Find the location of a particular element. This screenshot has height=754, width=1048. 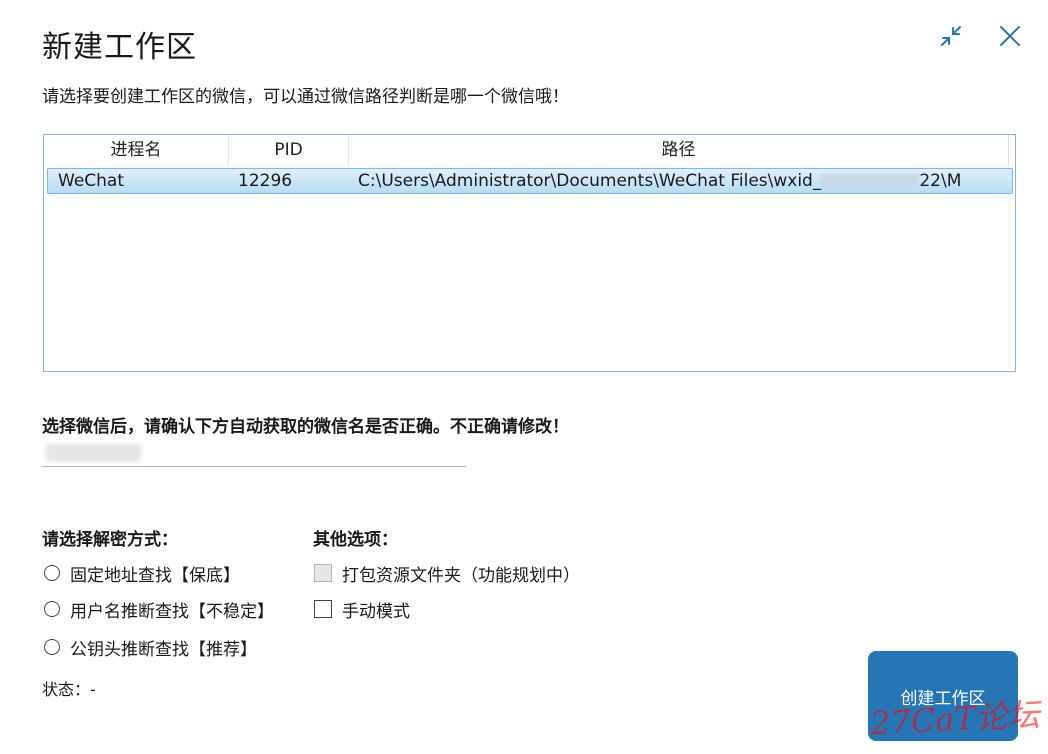

radio-pubkey-infer: 公钥头推断查找【推荐】 is located at coordinates (150, 647).